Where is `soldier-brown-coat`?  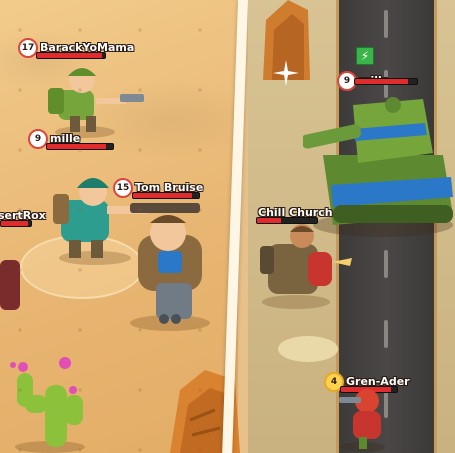 soldier-brown-coat is located at coordinates (306, 266).